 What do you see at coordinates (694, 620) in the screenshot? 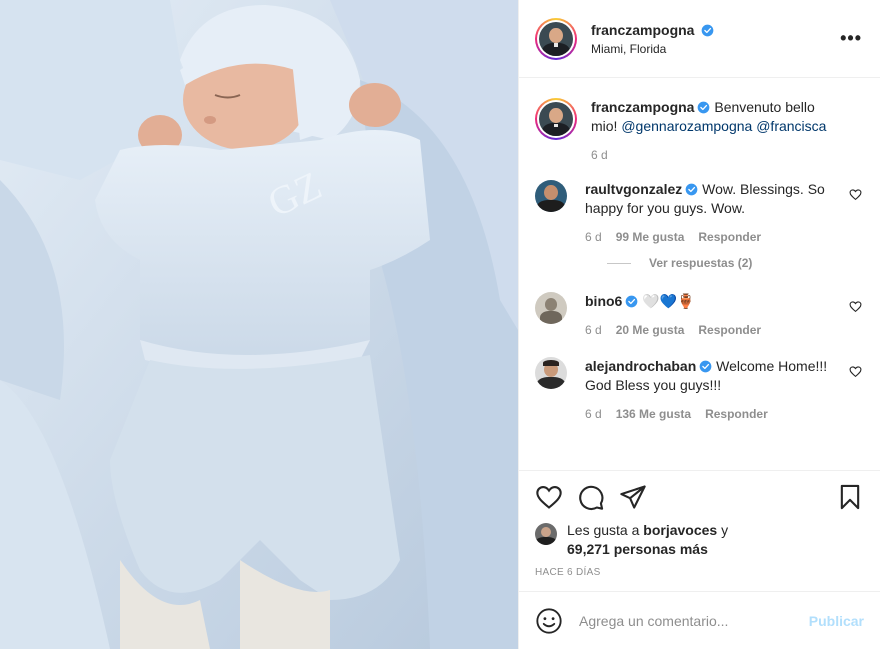
I see `comment-input` at bounding box center [694, 620].